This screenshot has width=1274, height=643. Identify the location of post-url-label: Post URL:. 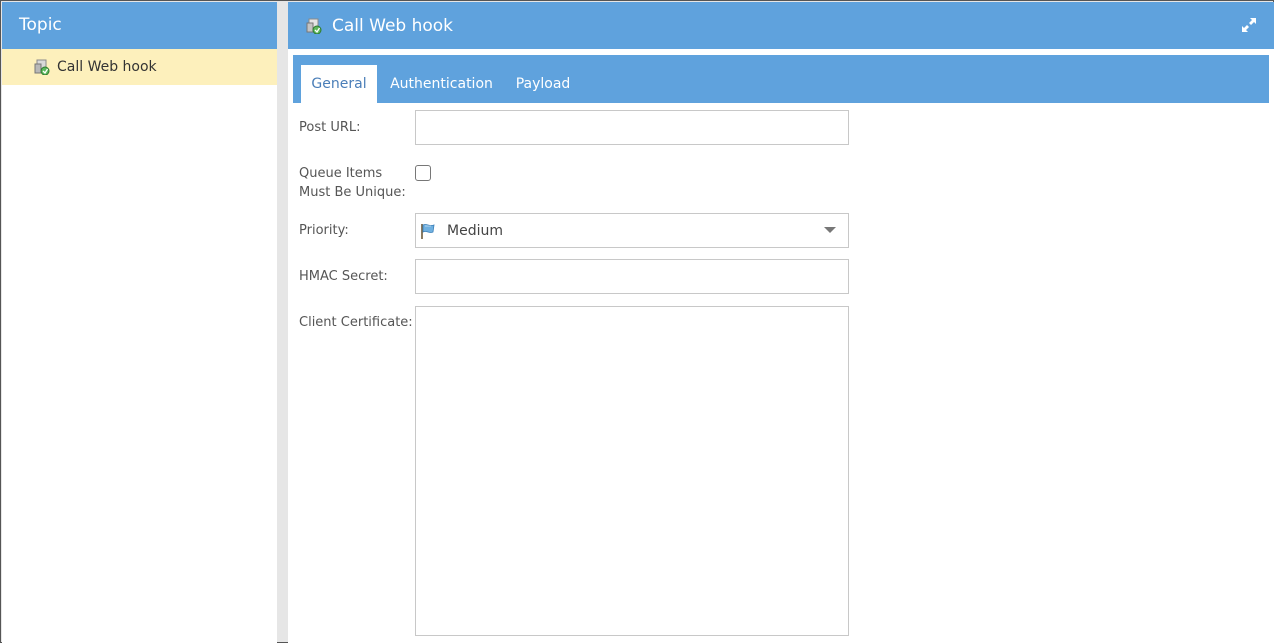
(330, 127).